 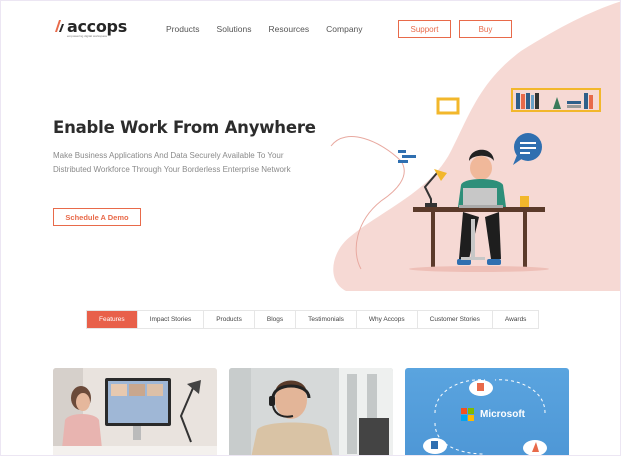 I want to click on microsoft-label: Microsoft, so click(x=502, y=414).